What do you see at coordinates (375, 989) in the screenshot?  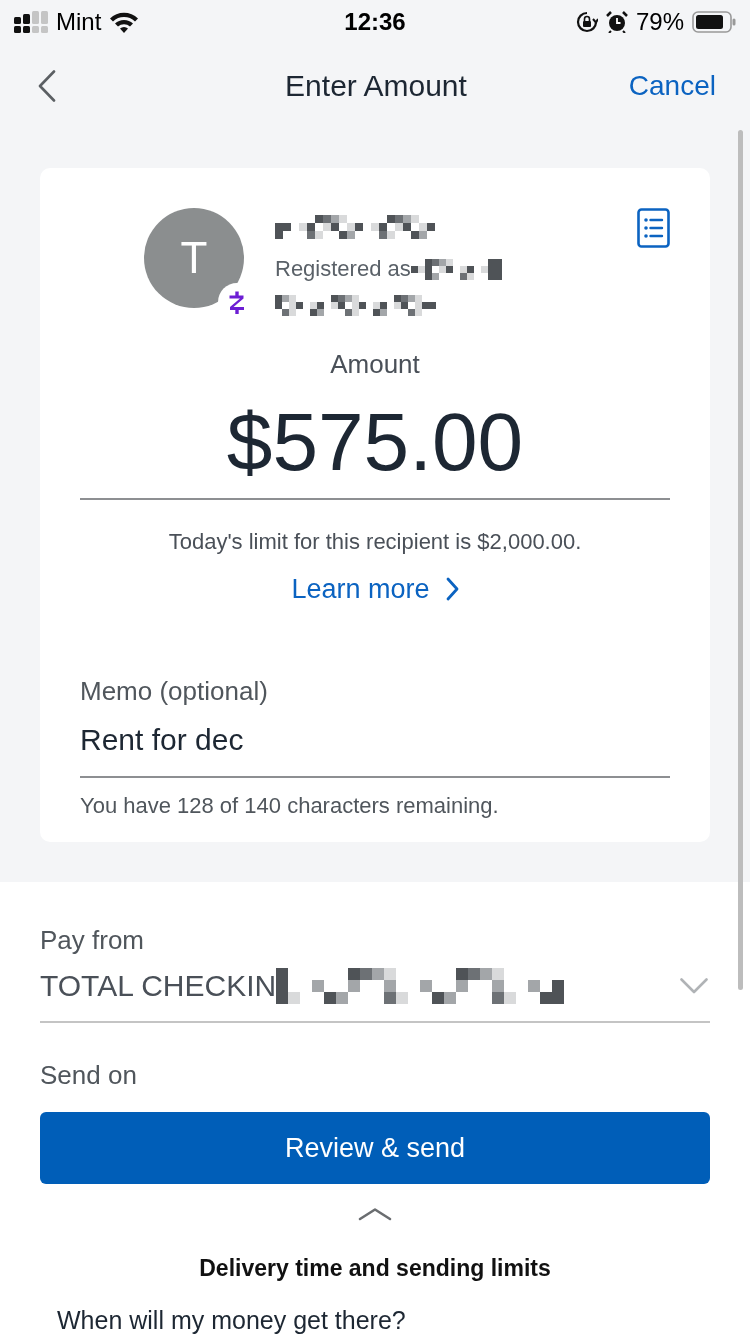 I see `account-select: TOTAL CHECKIN` at bounding box center [375, 989].